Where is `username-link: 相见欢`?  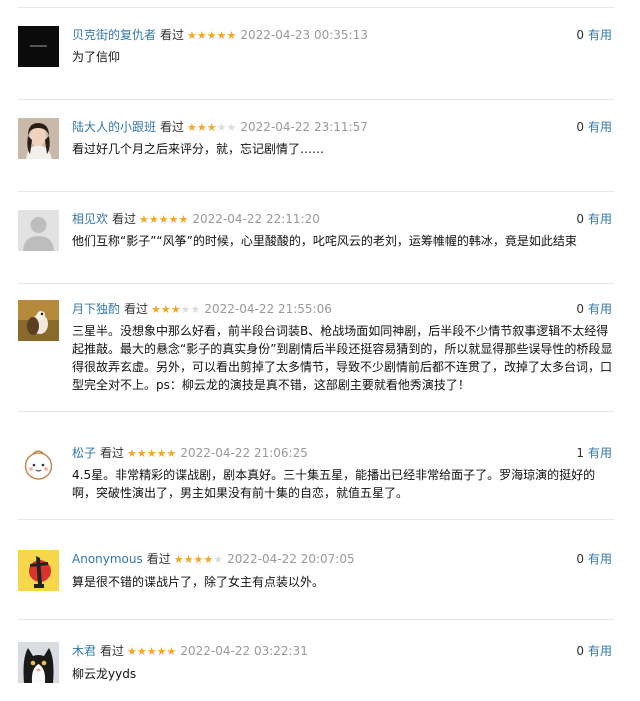 username-link: 相见欢 is located at coordinates (90, 219).